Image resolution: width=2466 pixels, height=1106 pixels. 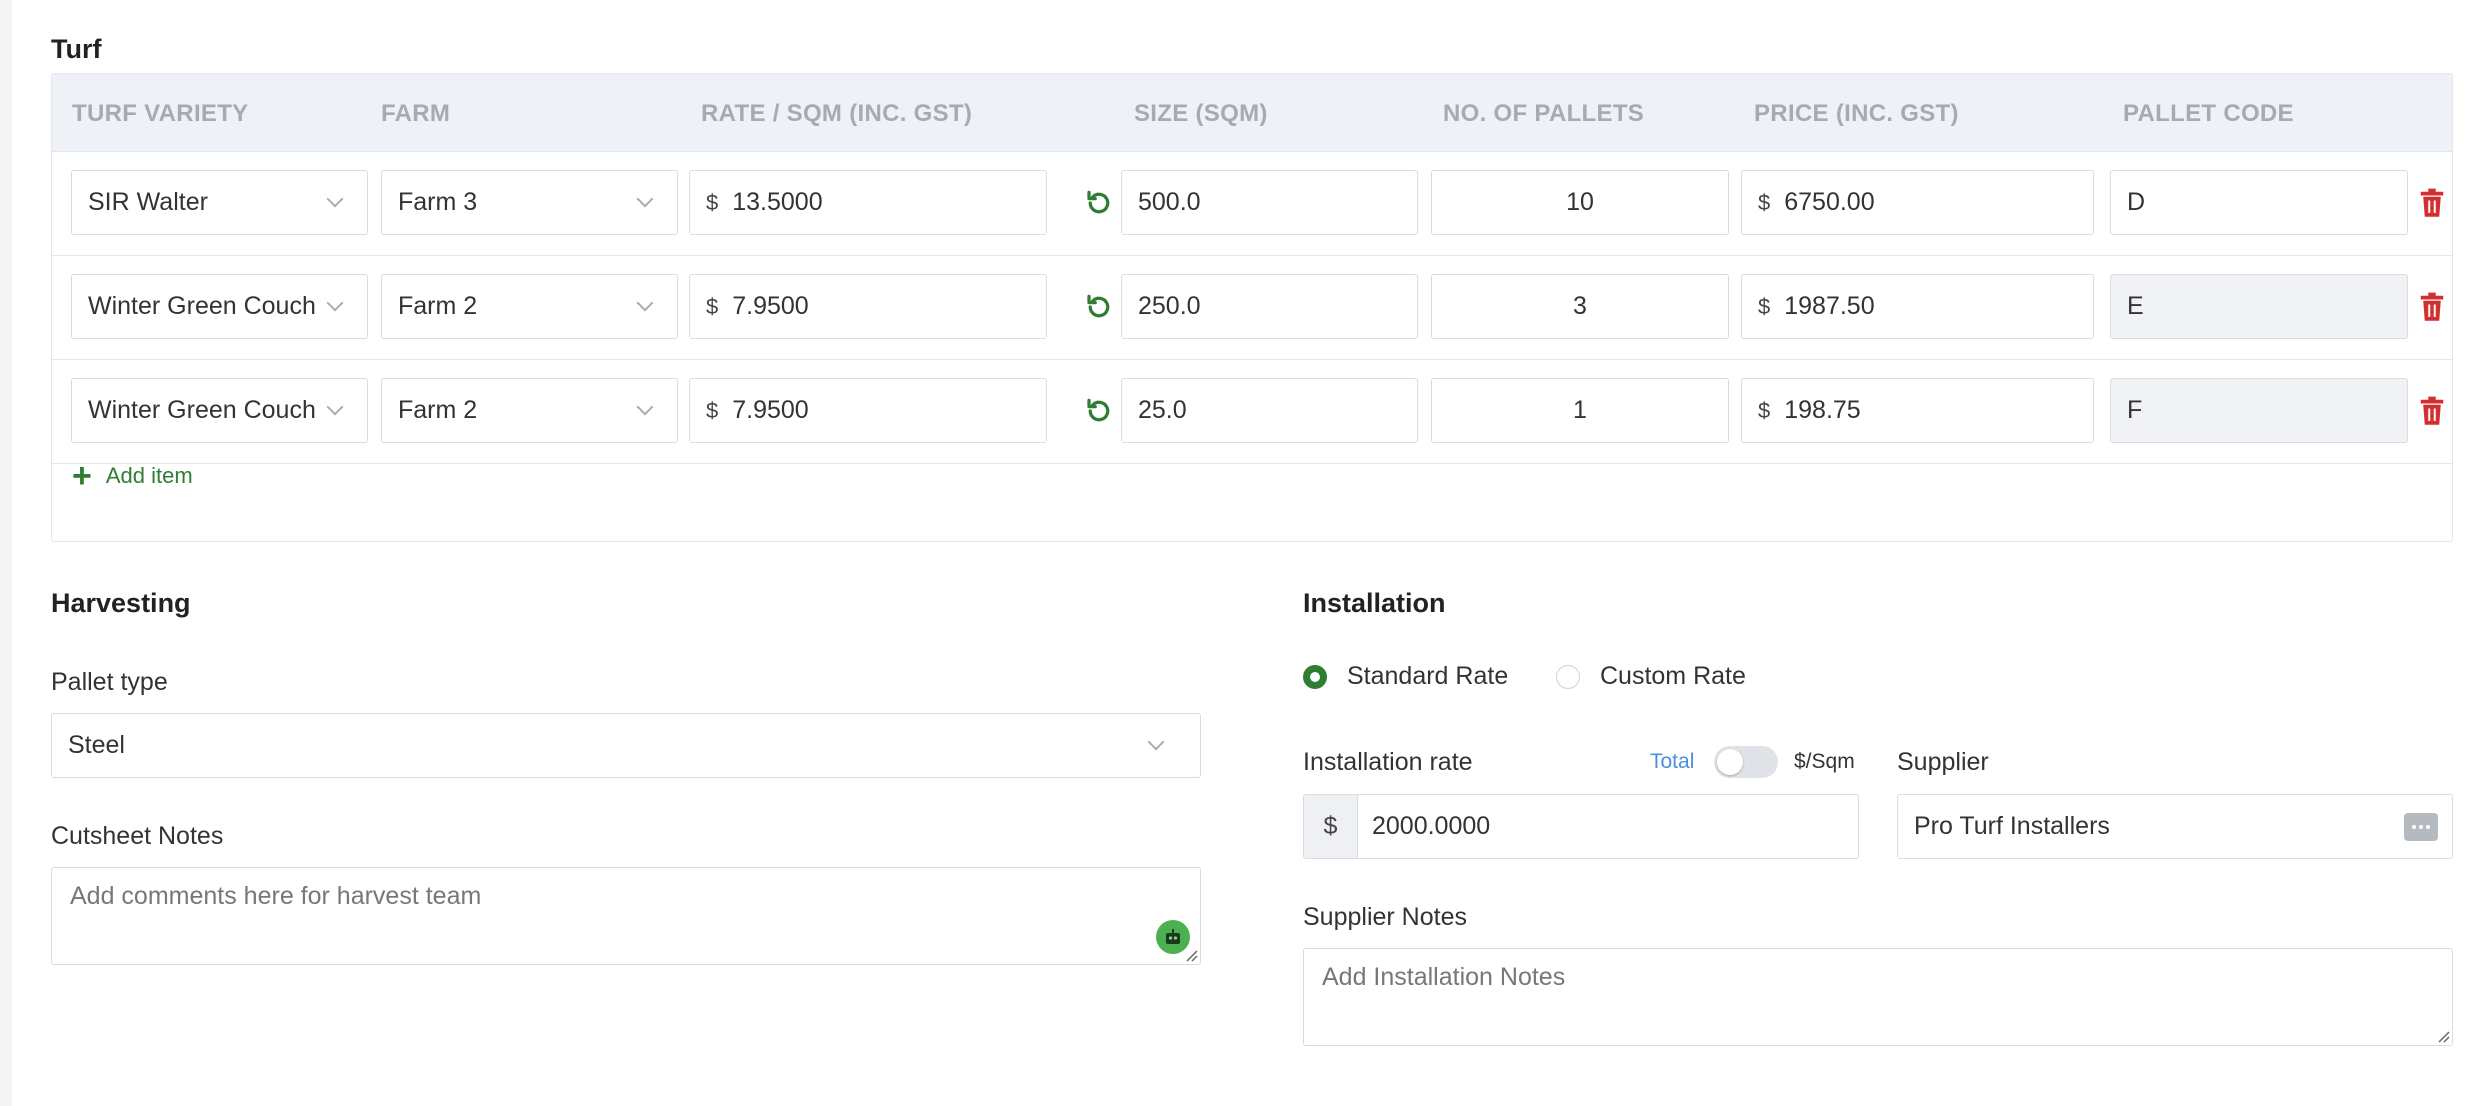 I want to click on size-input: 25.0, so click(x=1269, y=410).